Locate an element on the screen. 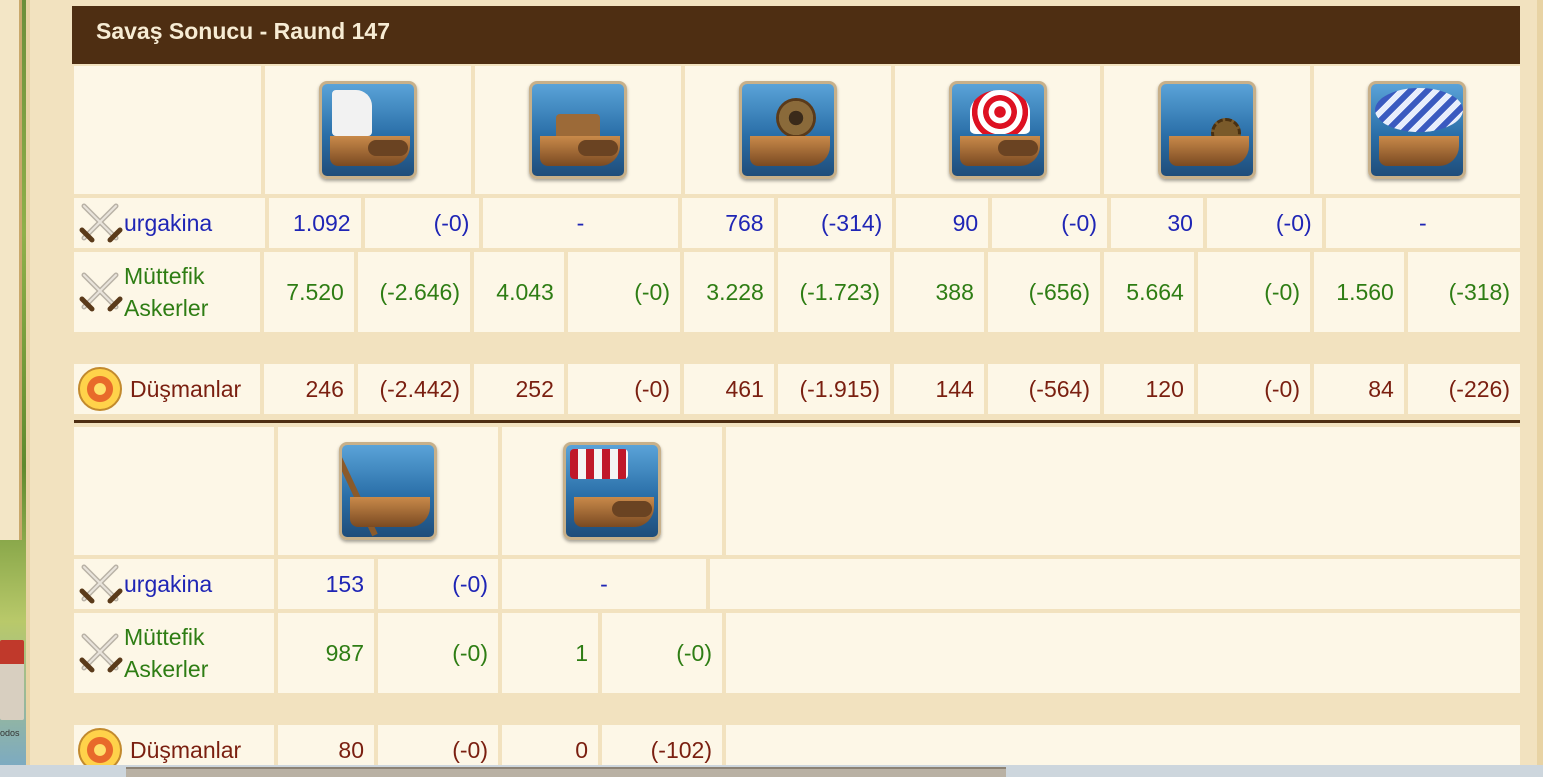  unit-cell-ballista-ship is located at coordinates (997, 130).